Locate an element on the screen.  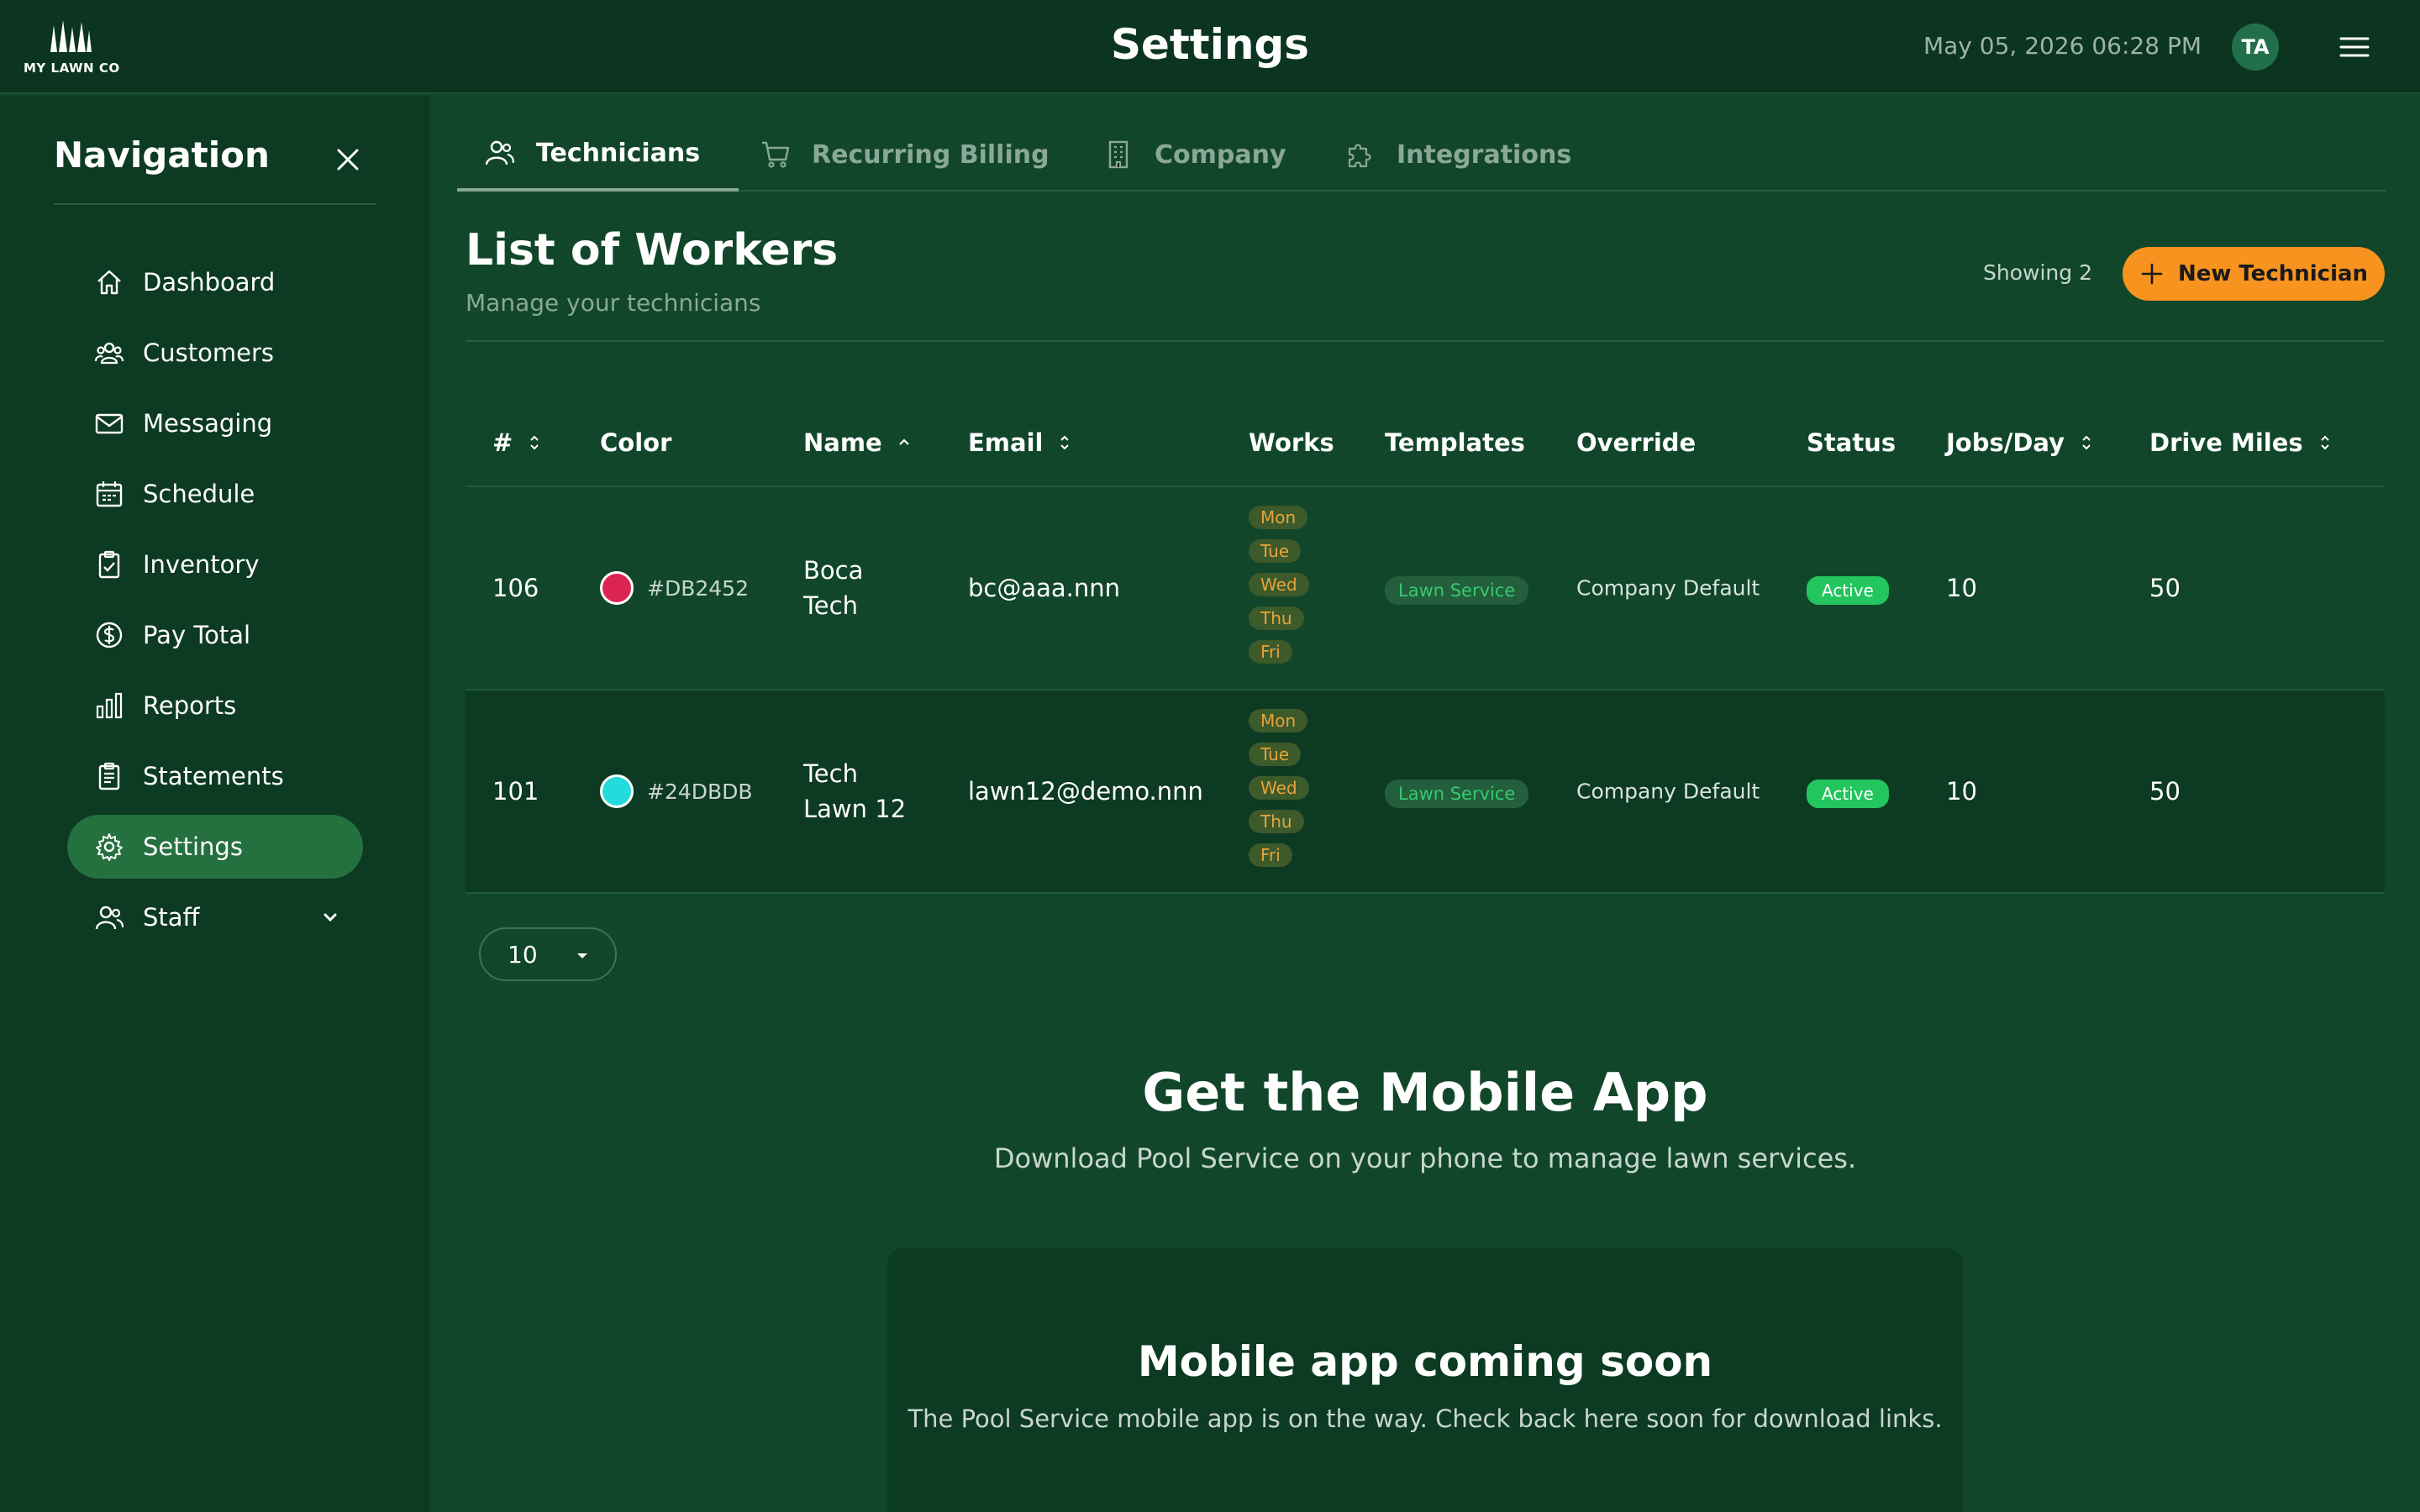
brand-logo: MY LAWN CO is located at coordinates (73, 48).